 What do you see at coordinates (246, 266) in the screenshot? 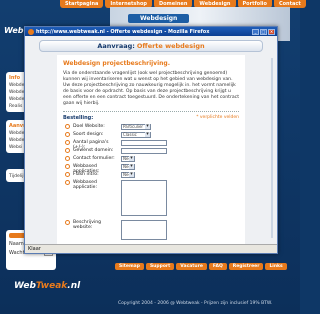
I see `footer-link-registreer: Registreer` at bounding box center [246, 266].